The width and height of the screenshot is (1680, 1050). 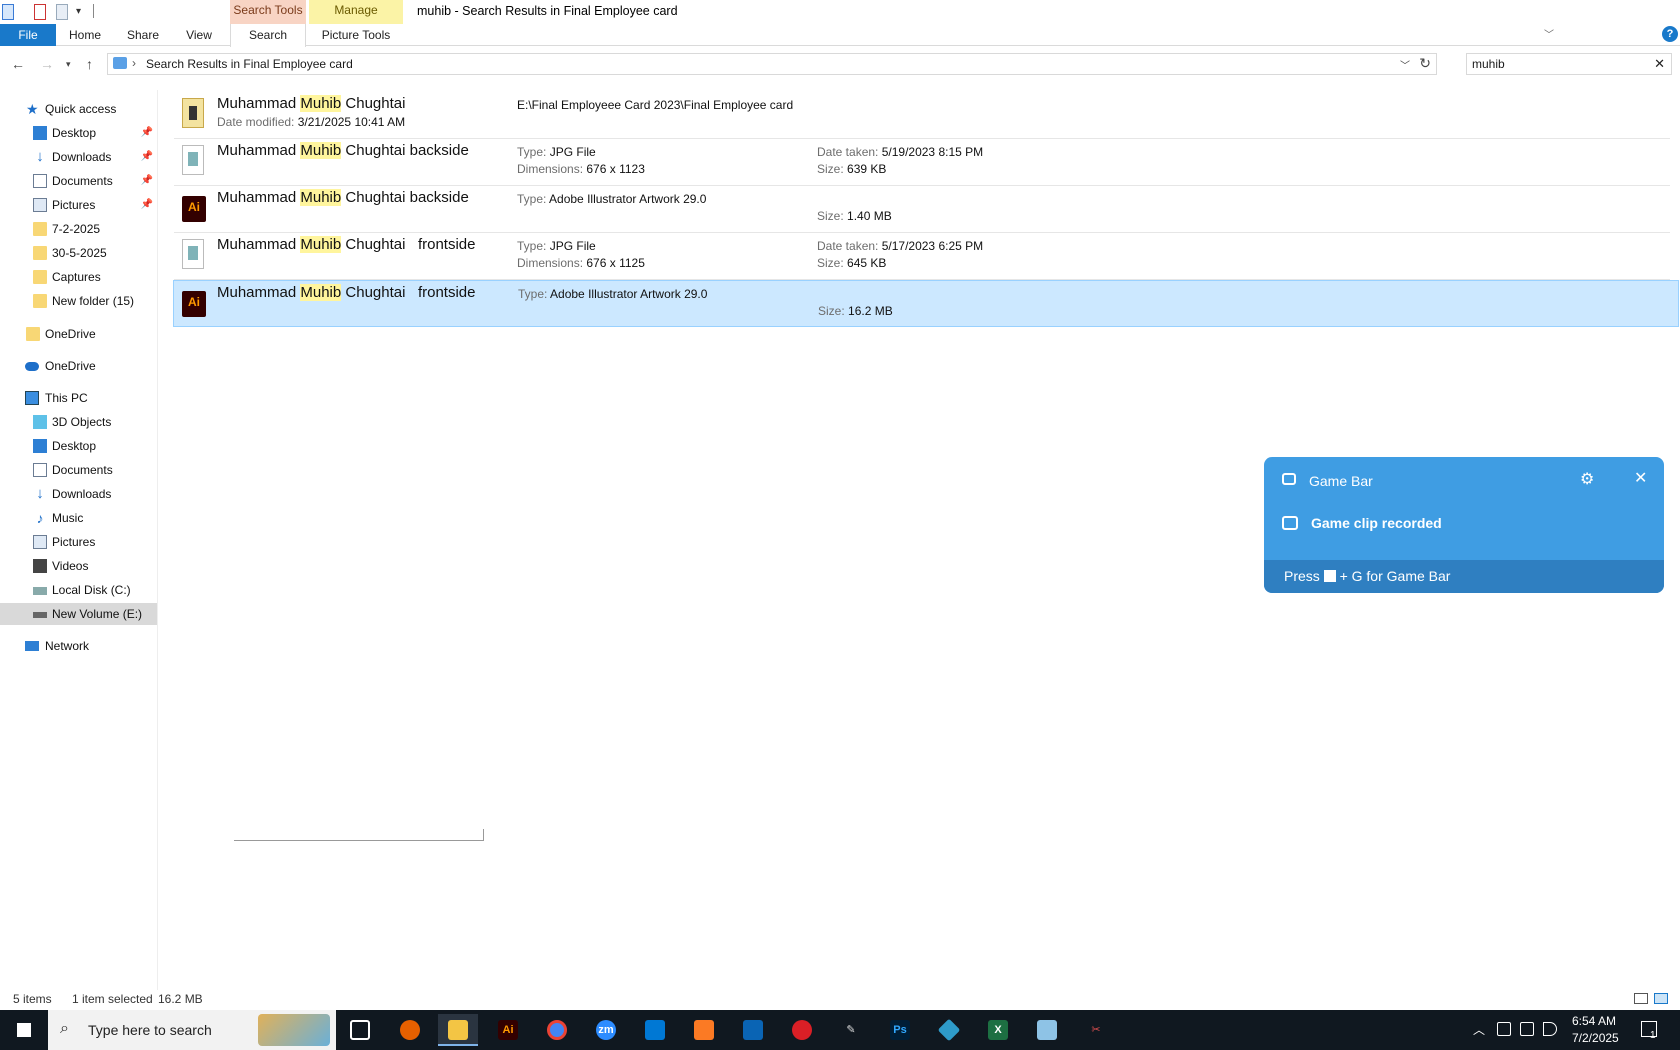 I want to click on windows-logo-icon, so click(x=24, y=1030).